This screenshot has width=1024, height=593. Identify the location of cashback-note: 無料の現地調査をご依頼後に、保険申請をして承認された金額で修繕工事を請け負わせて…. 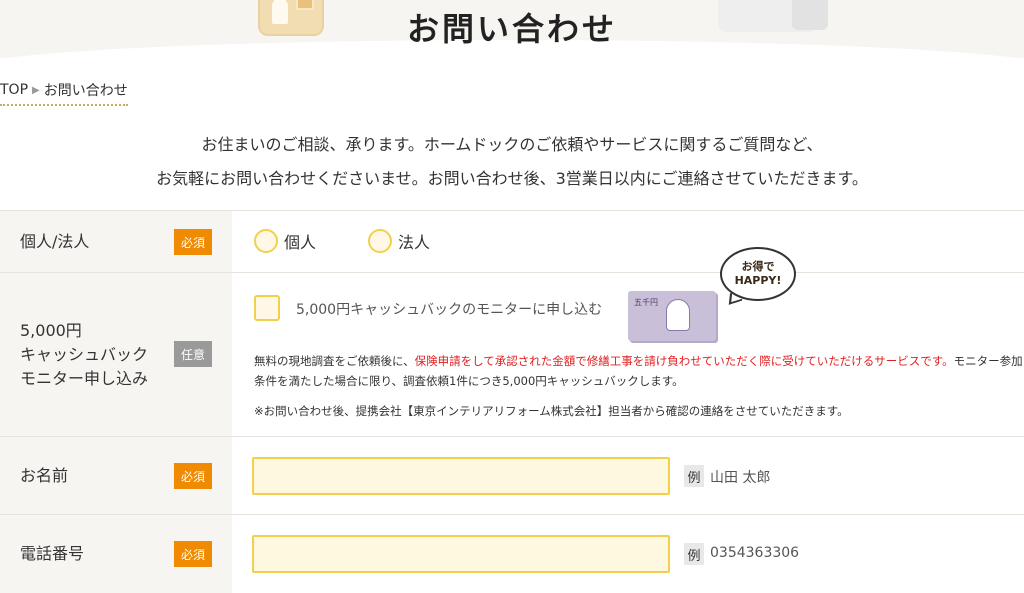
(638, 371).